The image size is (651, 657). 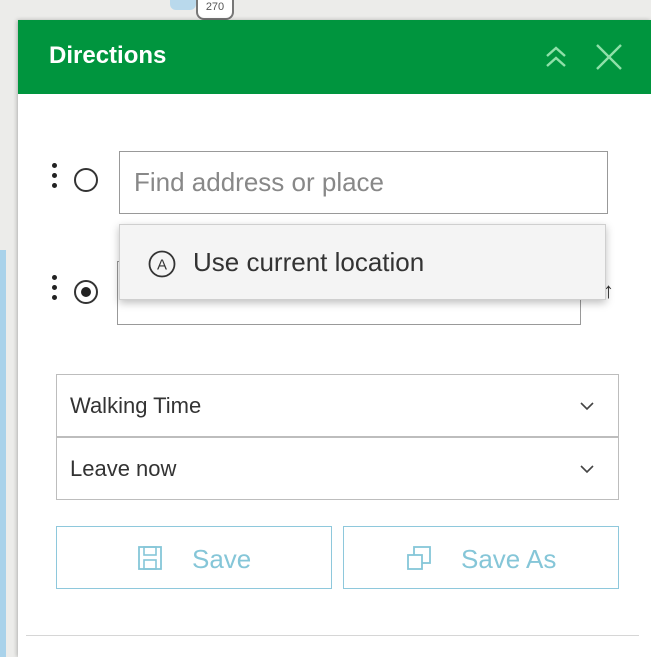 I want to click on svg-text: A, so click(x=162, y=265).